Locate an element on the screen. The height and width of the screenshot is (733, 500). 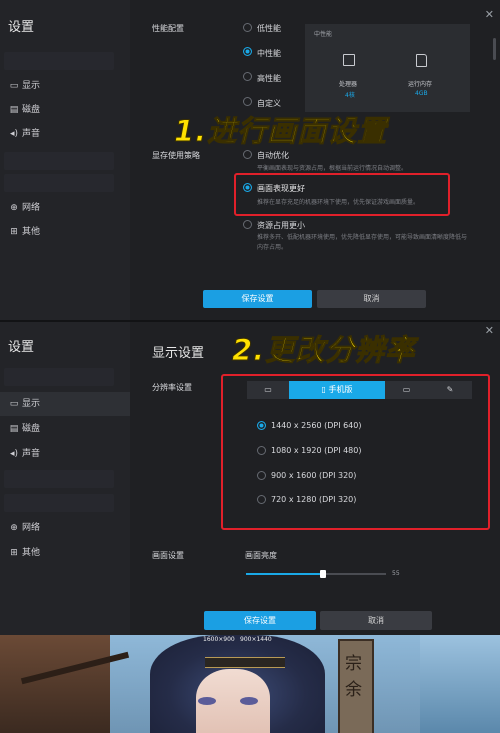
perf-box-title: 中性能 is located at coordinates (323, 34).